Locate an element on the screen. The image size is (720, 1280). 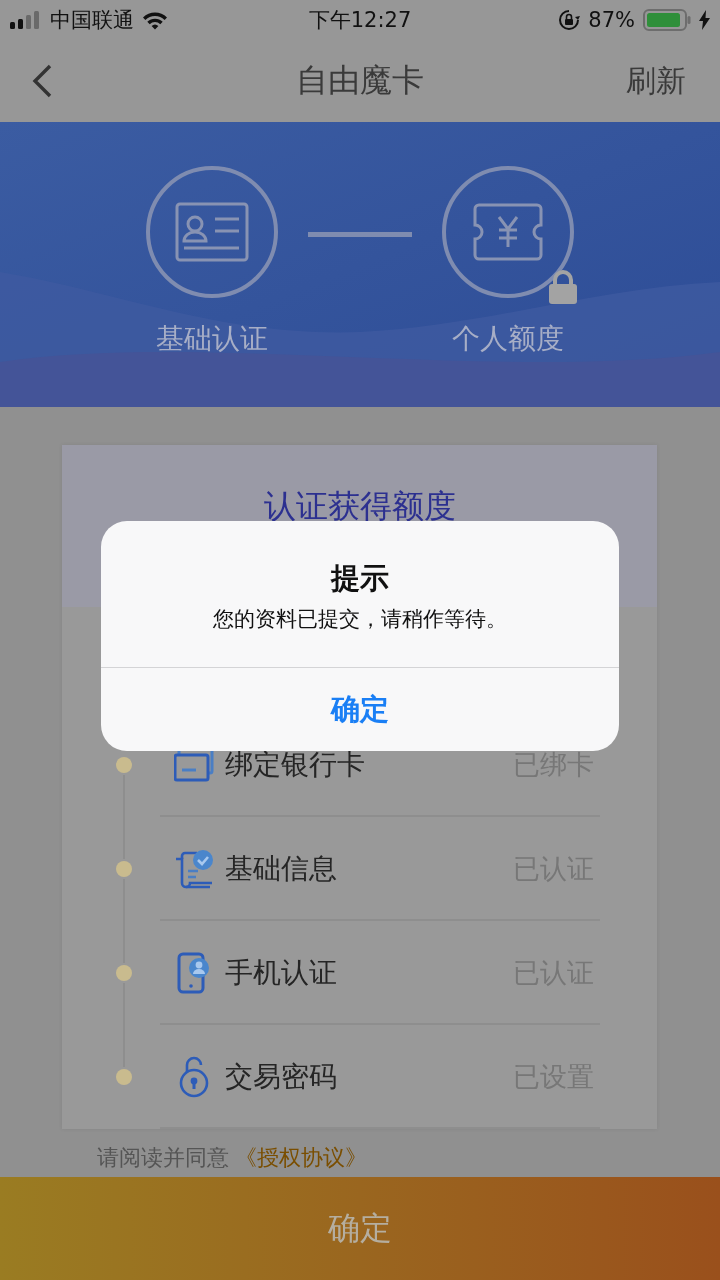
charging-bolt-icon is located at coordinates (704, 20).